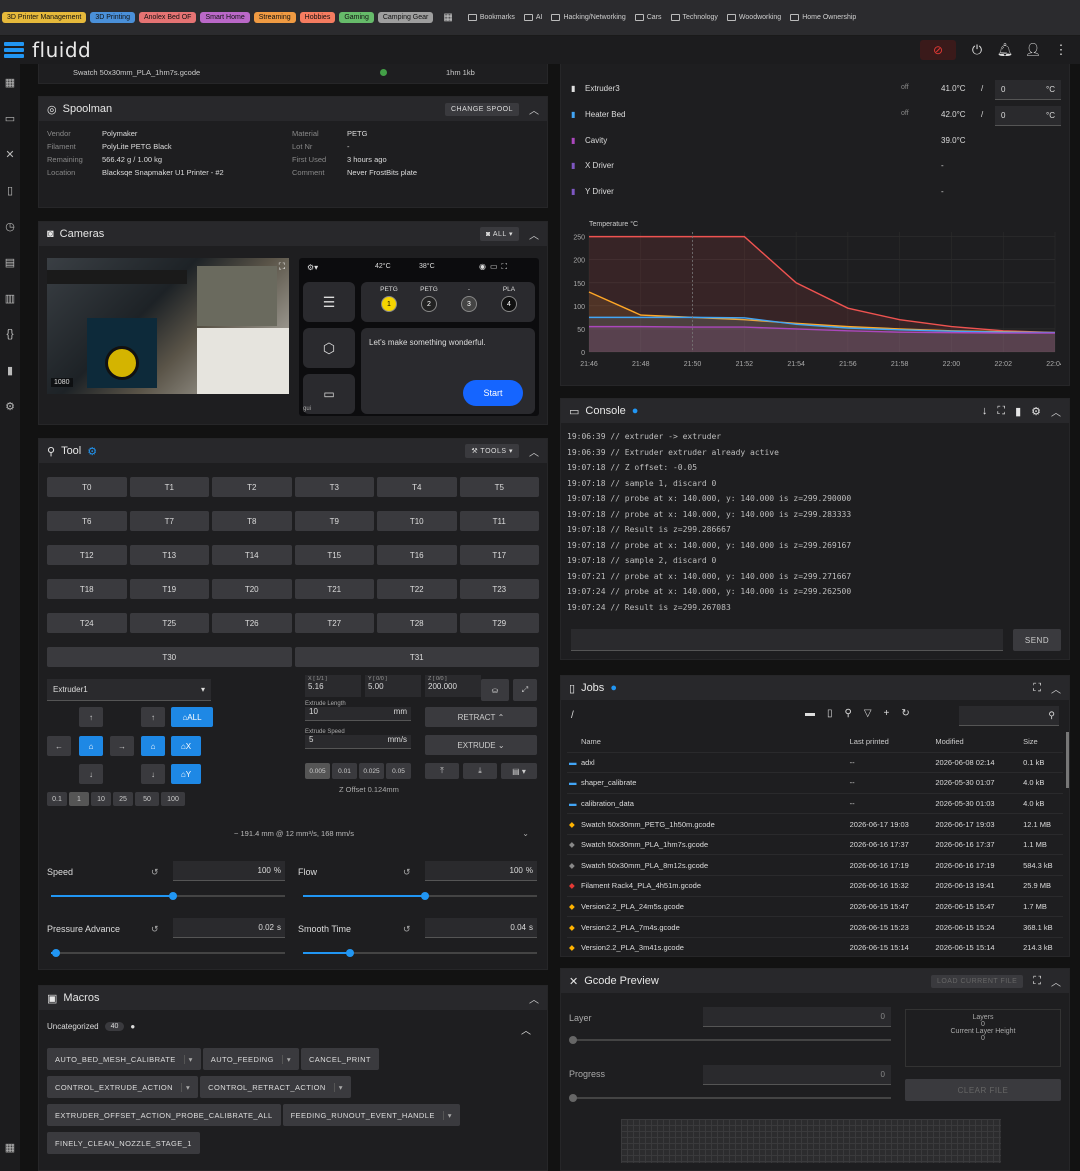 The width and height of the screenshot is (1080, 1171). Describe the element at coordinates (252, 623) in the screenshot. I see `tool-button: T26` at that location.